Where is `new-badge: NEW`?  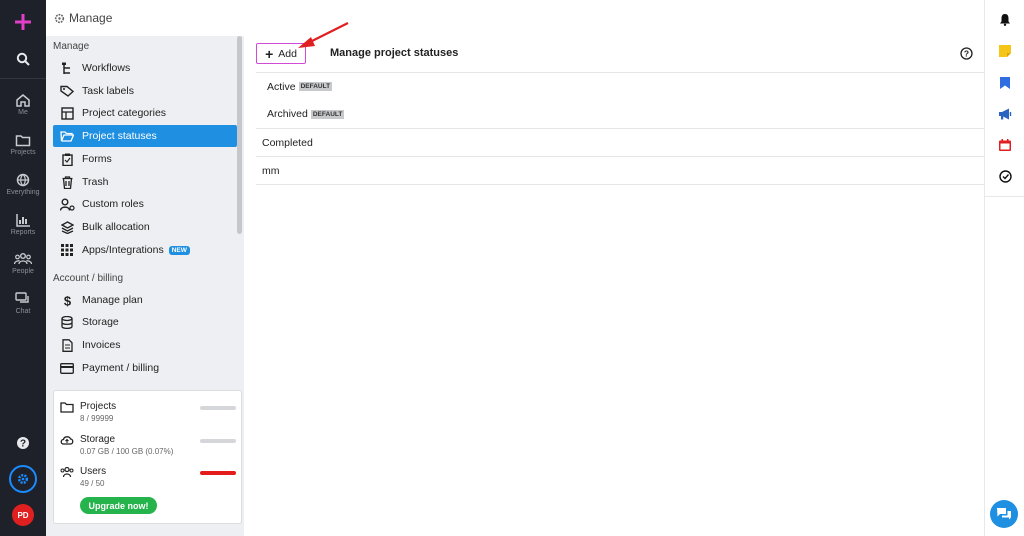
new-badge: NEW is located at coordinates (179, 250).